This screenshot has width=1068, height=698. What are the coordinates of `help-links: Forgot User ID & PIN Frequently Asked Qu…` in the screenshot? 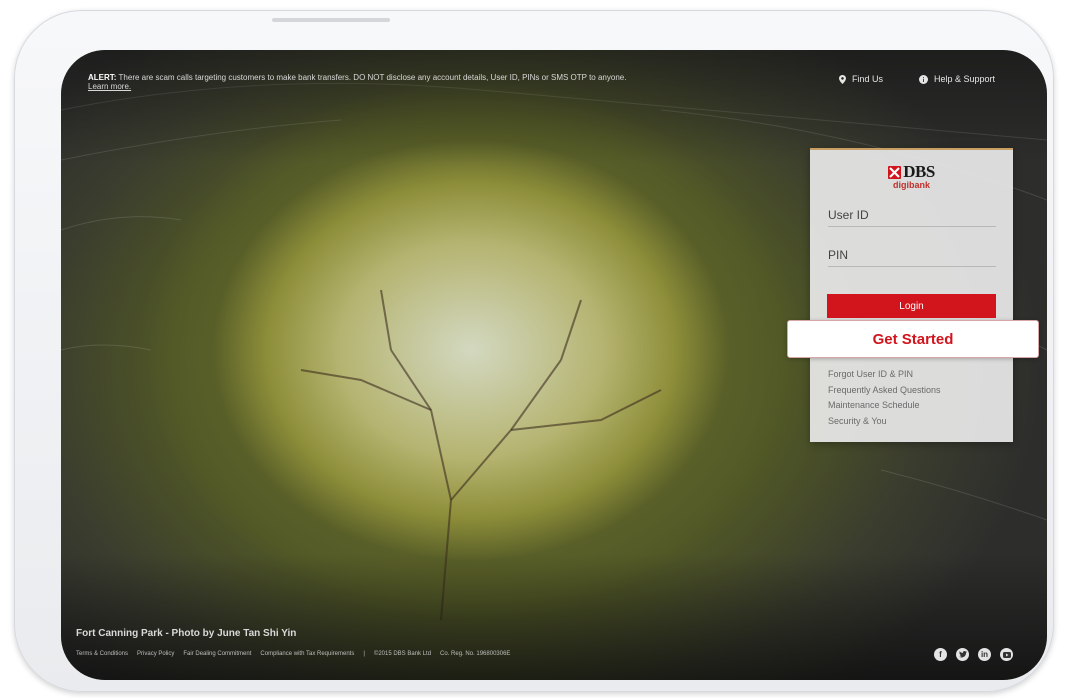 It's located at (884, 398).